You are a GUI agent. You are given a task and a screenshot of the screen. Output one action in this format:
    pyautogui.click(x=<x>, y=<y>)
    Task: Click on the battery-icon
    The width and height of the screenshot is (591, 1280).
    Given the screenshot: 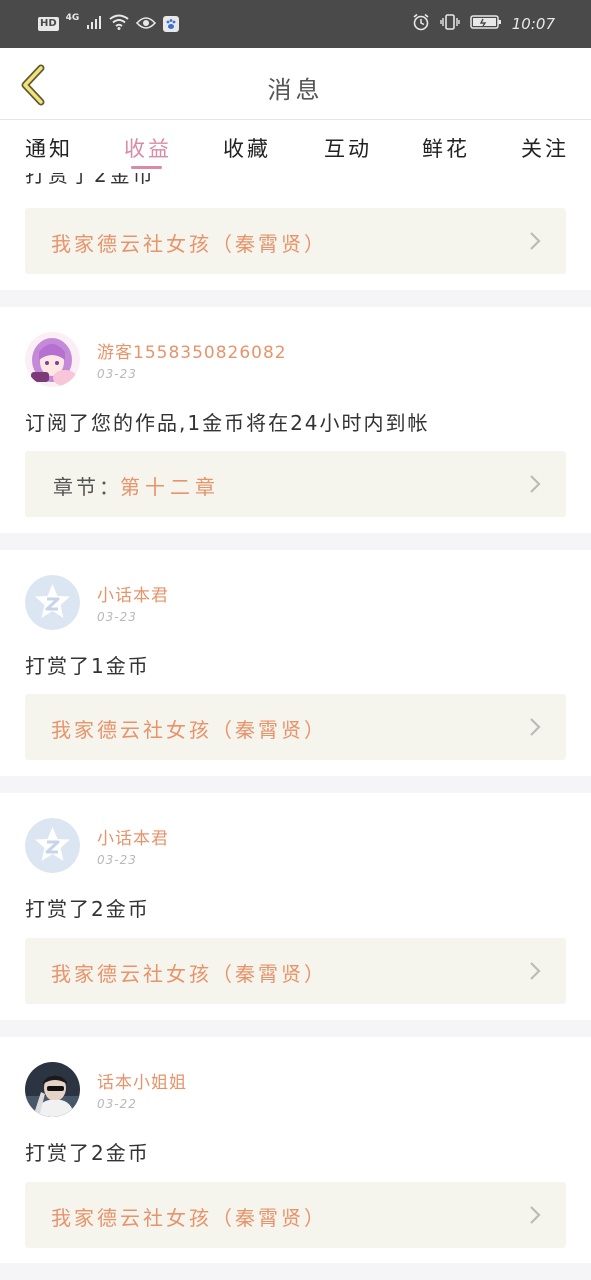 What is the action you would take?
    pyautogui.click(x=486, y=24)
    